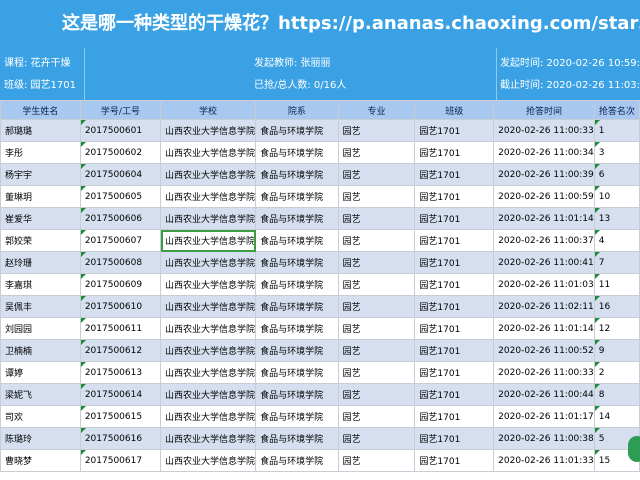 The image size is (640, 480). What do you see at coordinates (120, 152) in the screenshot?
I see `student-id-cell: 2017500602` at bounding box center [120, 152].